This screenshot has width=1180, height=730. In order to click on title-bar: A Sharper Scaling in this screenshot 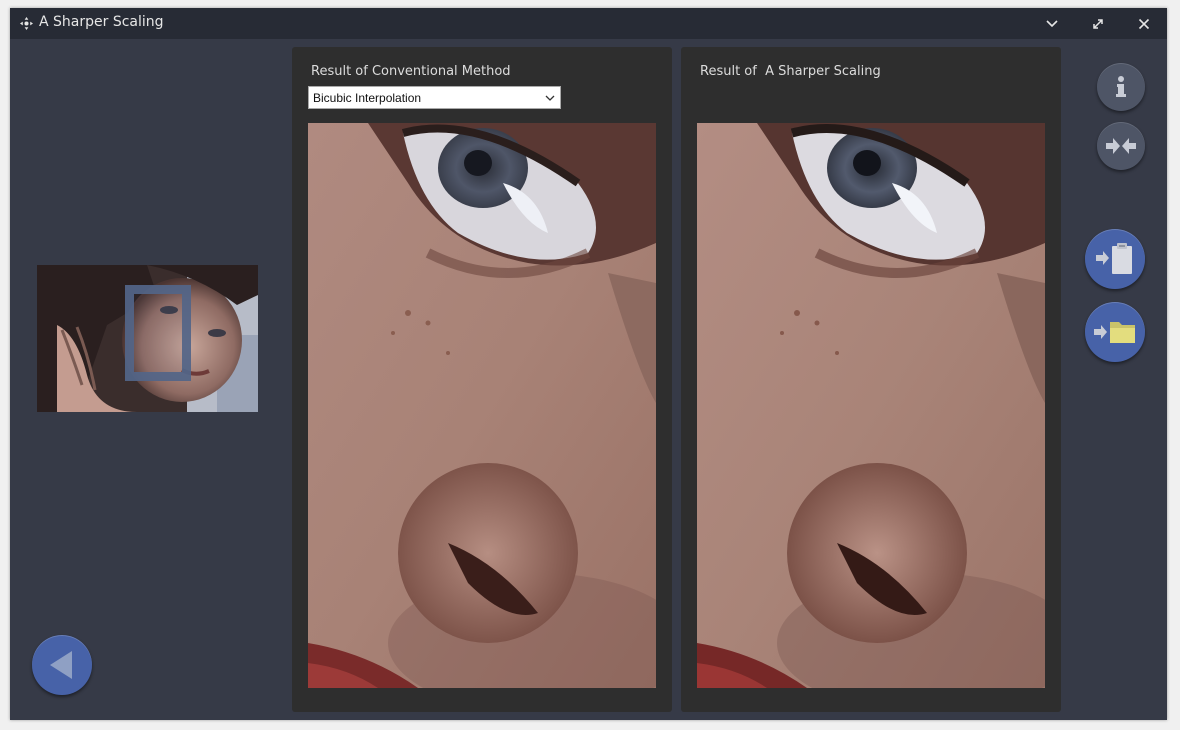, I will do `click(588, 23)`.